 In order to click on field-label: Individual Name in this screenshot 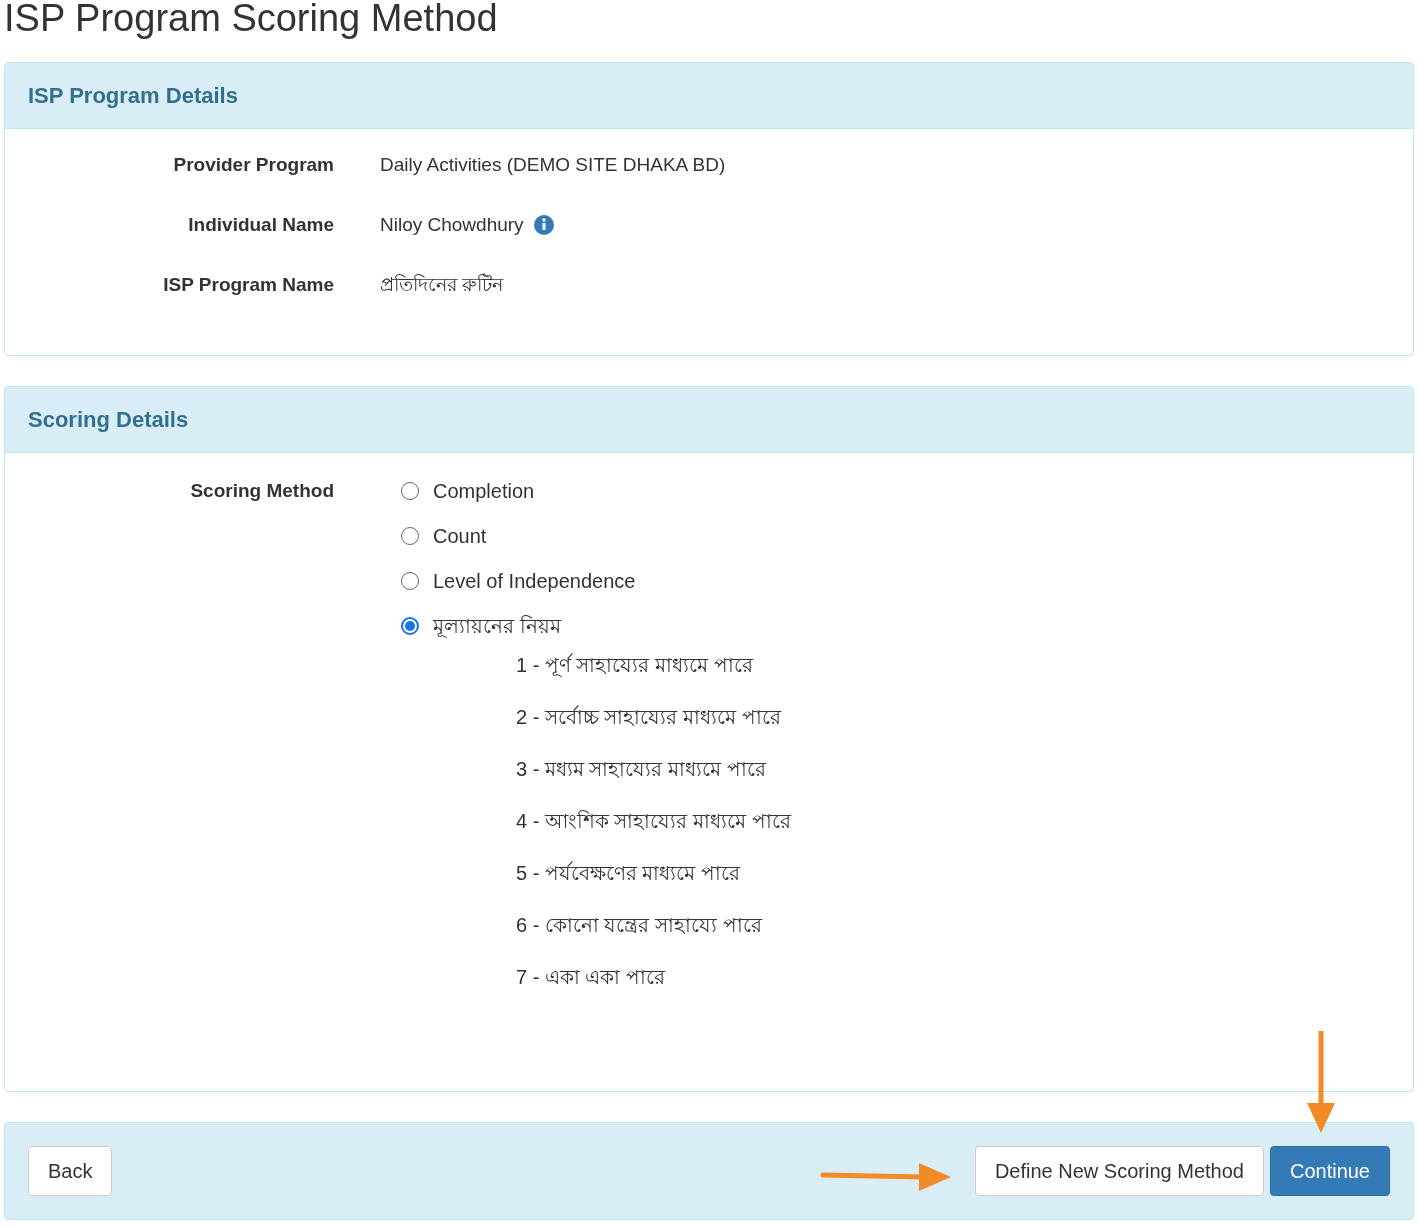, I will do `click(260, 224)`.